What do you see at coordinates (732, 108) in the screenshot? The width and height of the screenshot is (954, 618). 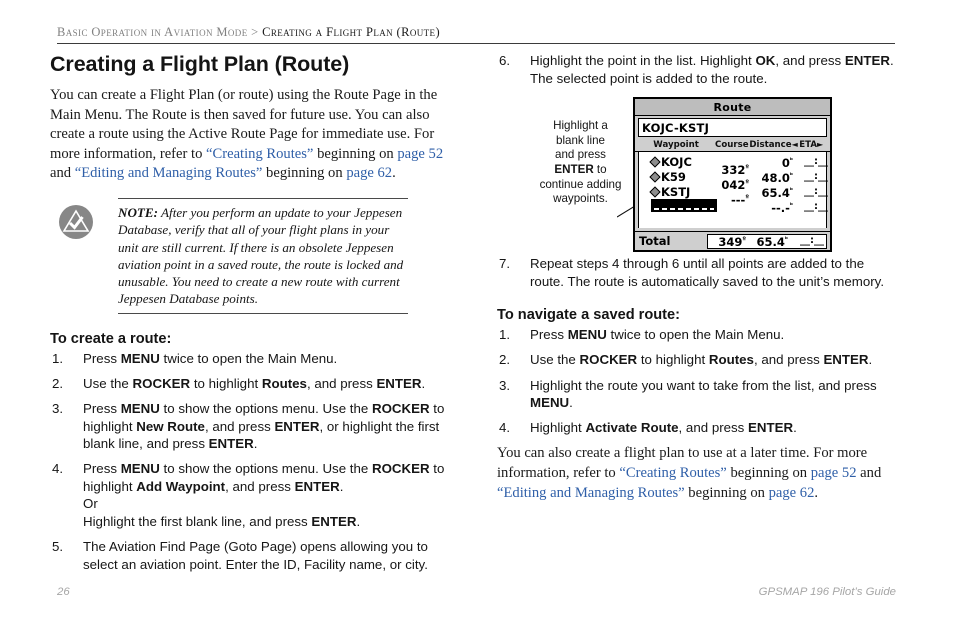 I see `device-title-bar: Route` at bounding box center [732, 108].